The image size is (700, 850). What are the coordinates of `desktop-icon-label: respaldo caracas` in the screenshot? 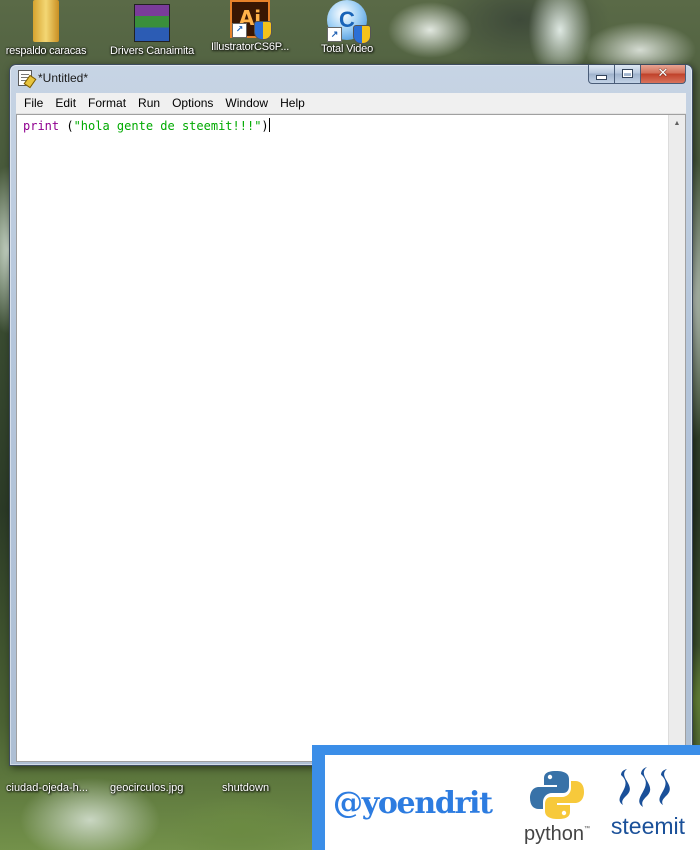 It's located at (46, 51).